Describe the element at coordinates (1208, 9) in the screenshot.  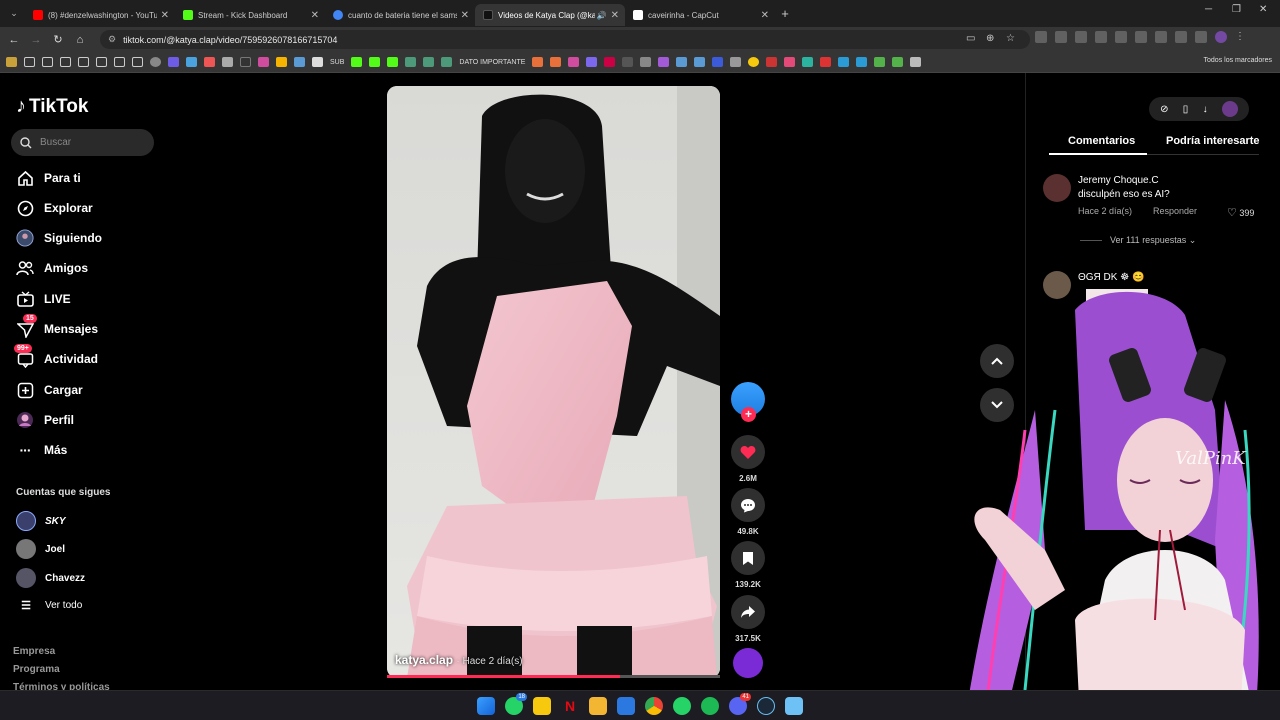
I see `minimize-icon: ─` at that location.